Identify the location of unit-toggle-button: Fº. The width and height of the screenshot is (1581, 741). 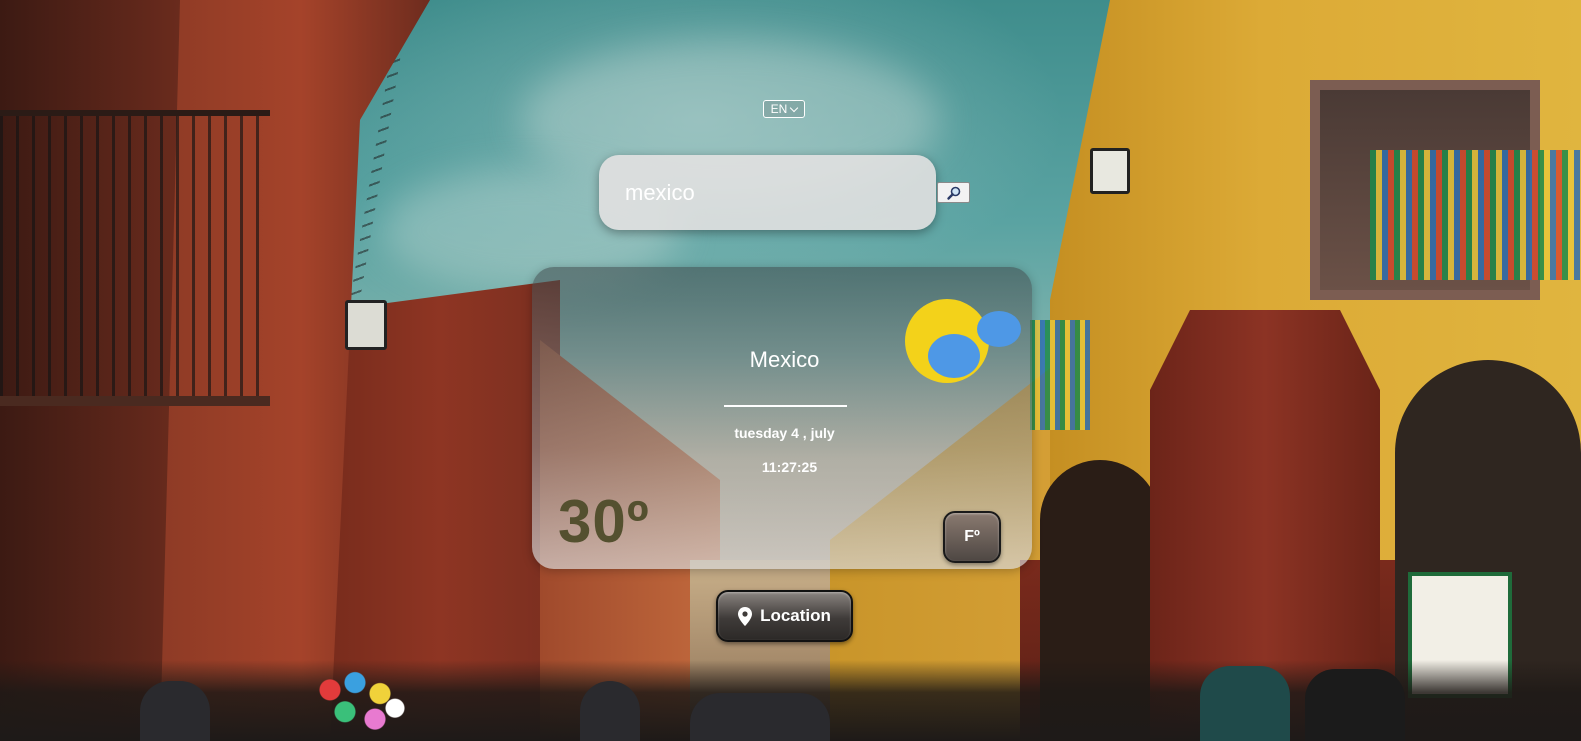
(972, 537).